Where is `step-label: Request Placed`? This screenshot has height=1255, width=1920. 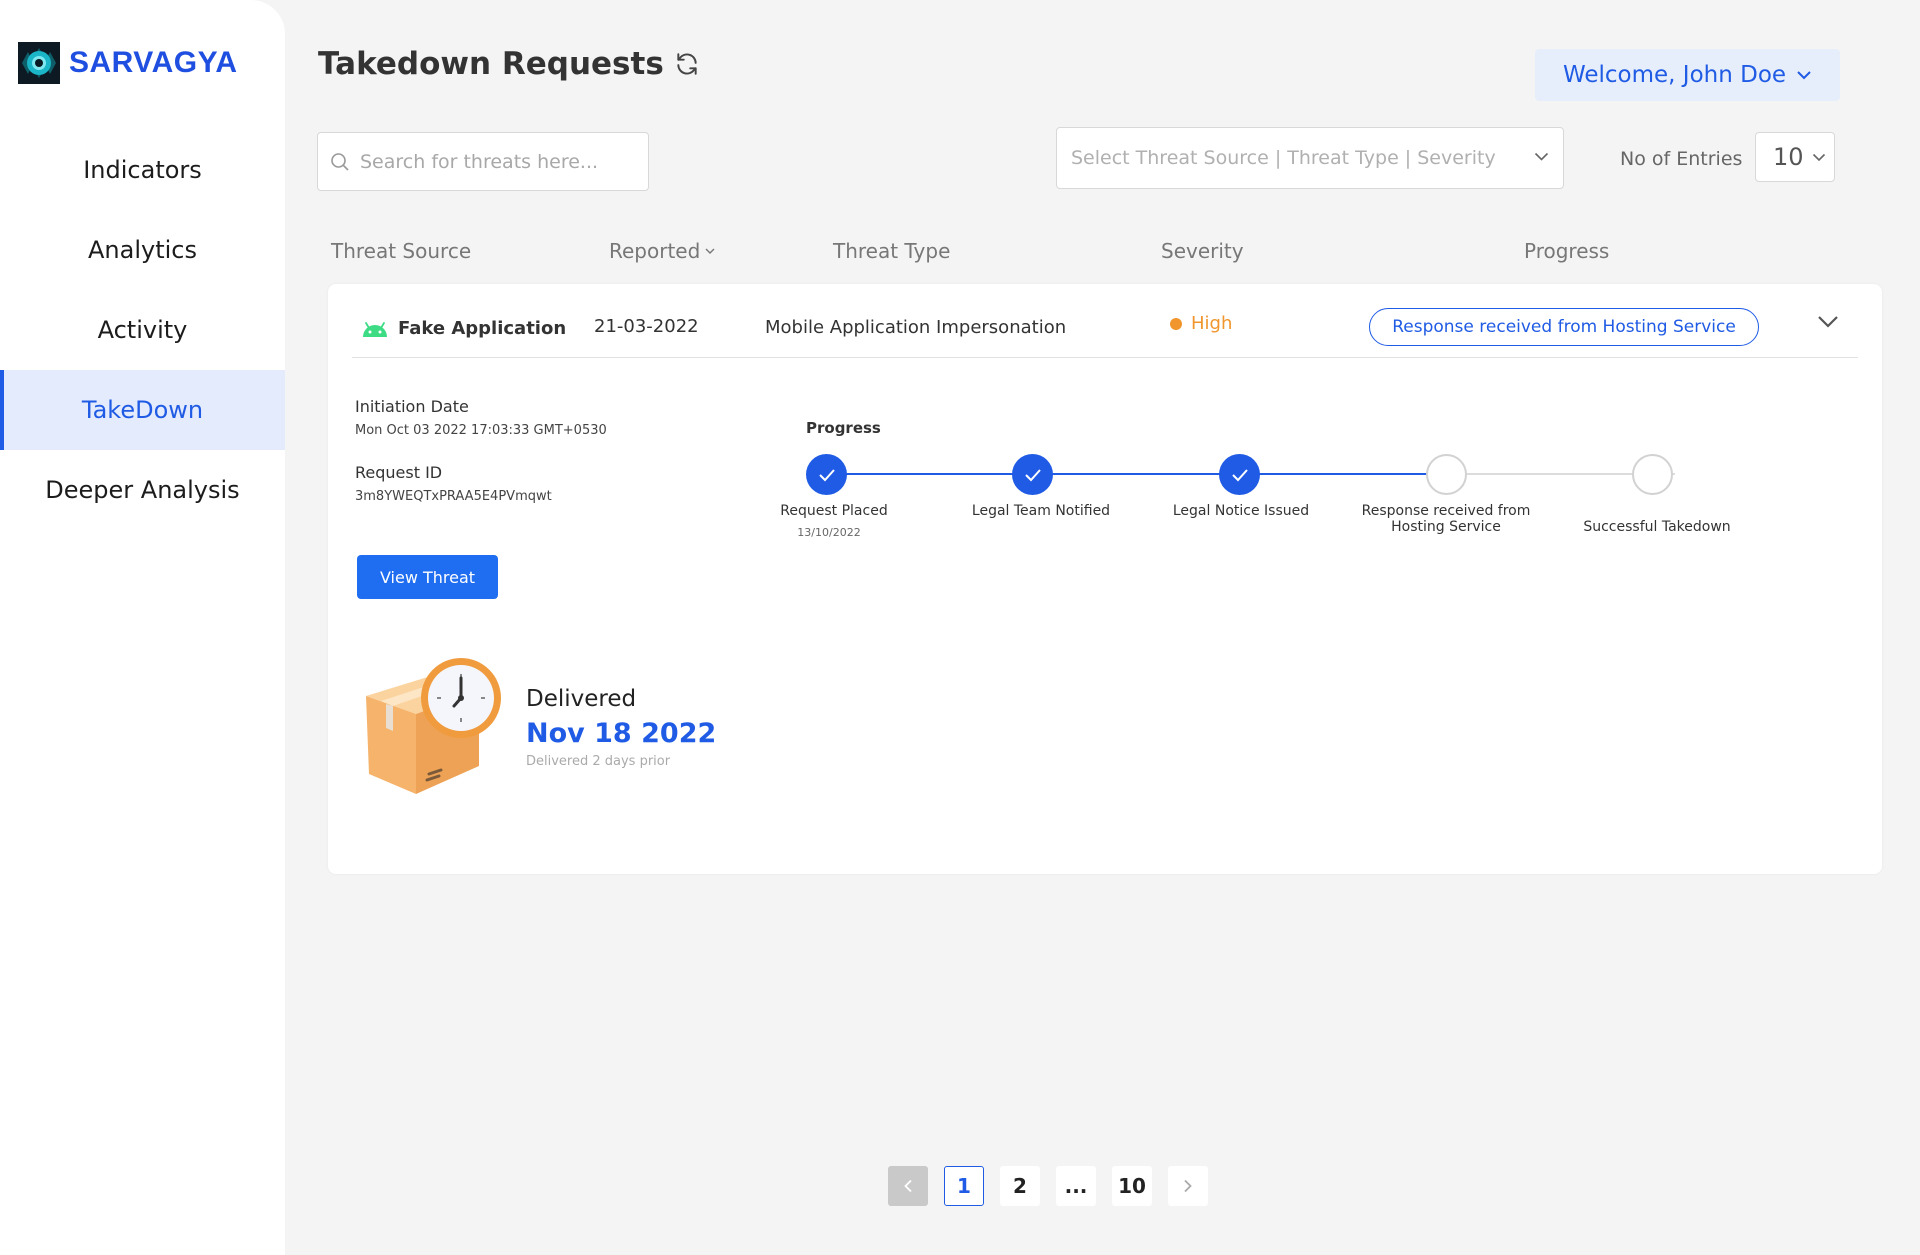
step-label: Request Placed is located at coordinates (834, 511).